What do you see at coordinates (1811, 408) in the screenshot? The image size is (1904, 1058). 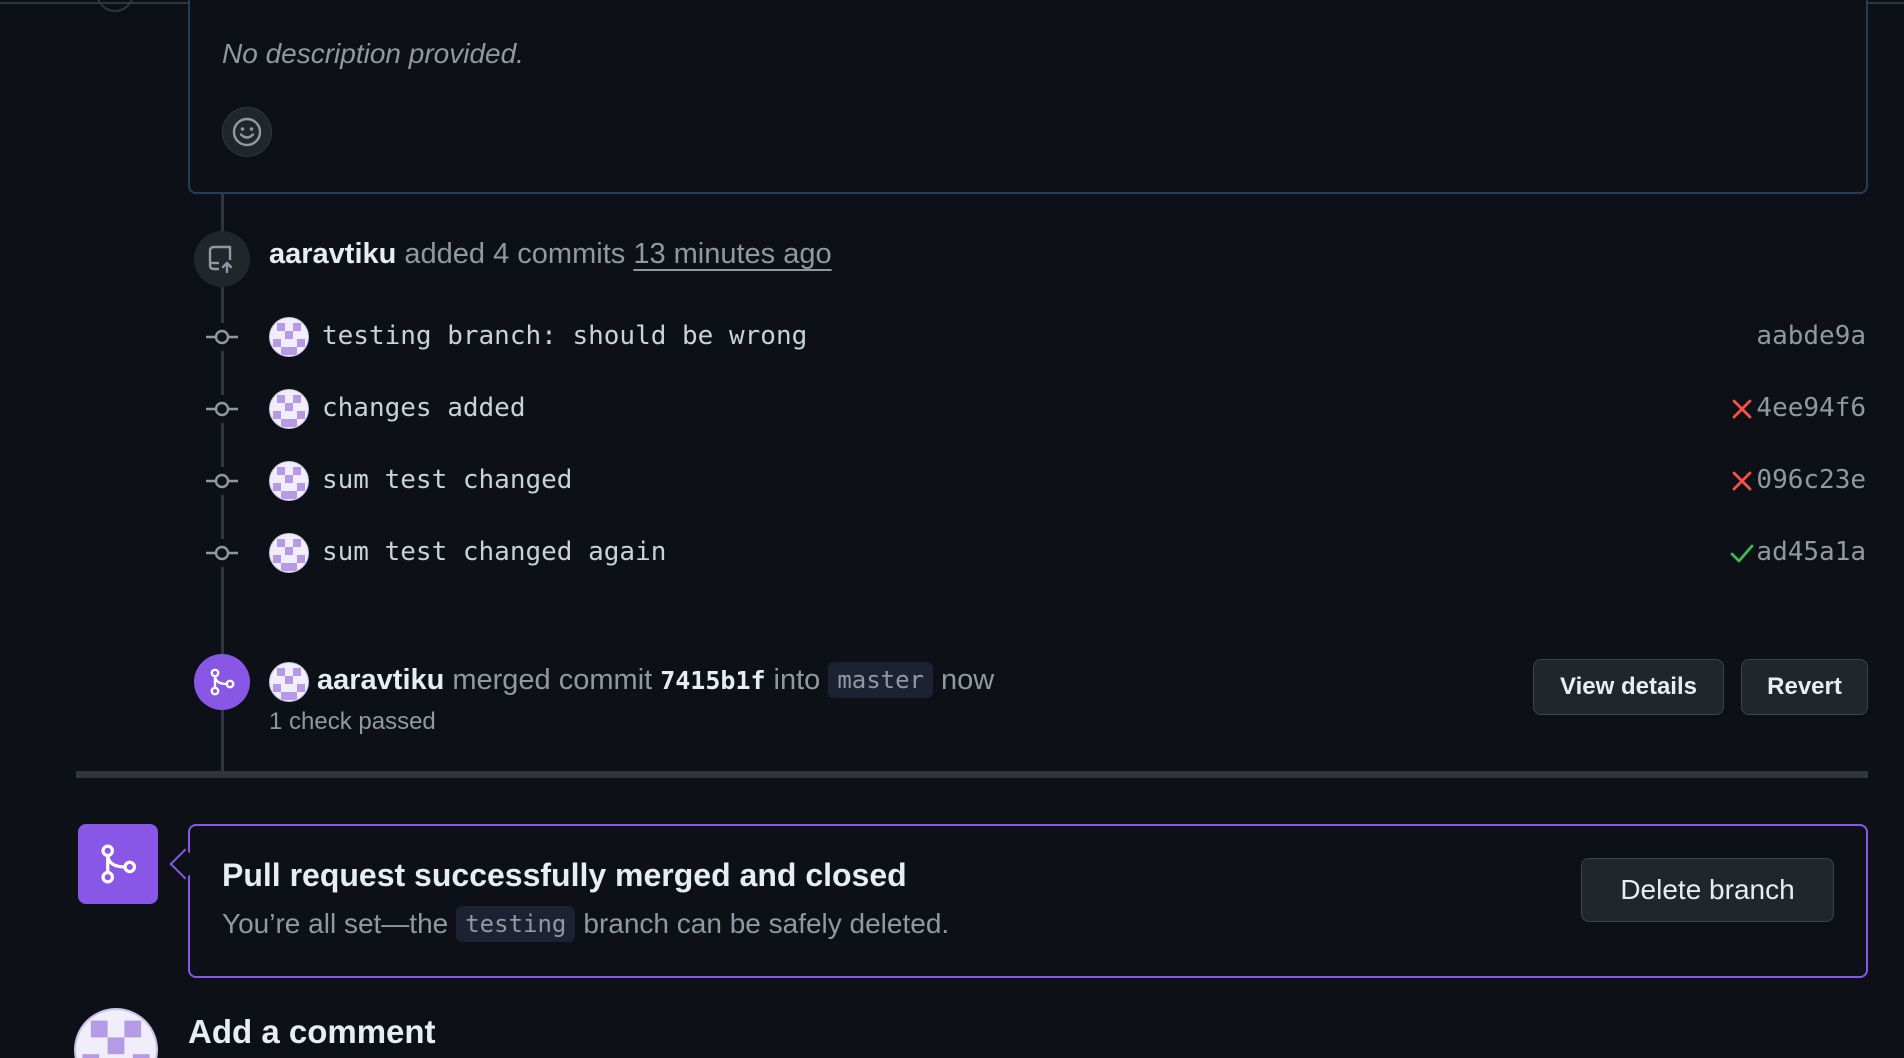 I see `commit-sha-link: 4ee94f6` at bounding box center [1811, 408].